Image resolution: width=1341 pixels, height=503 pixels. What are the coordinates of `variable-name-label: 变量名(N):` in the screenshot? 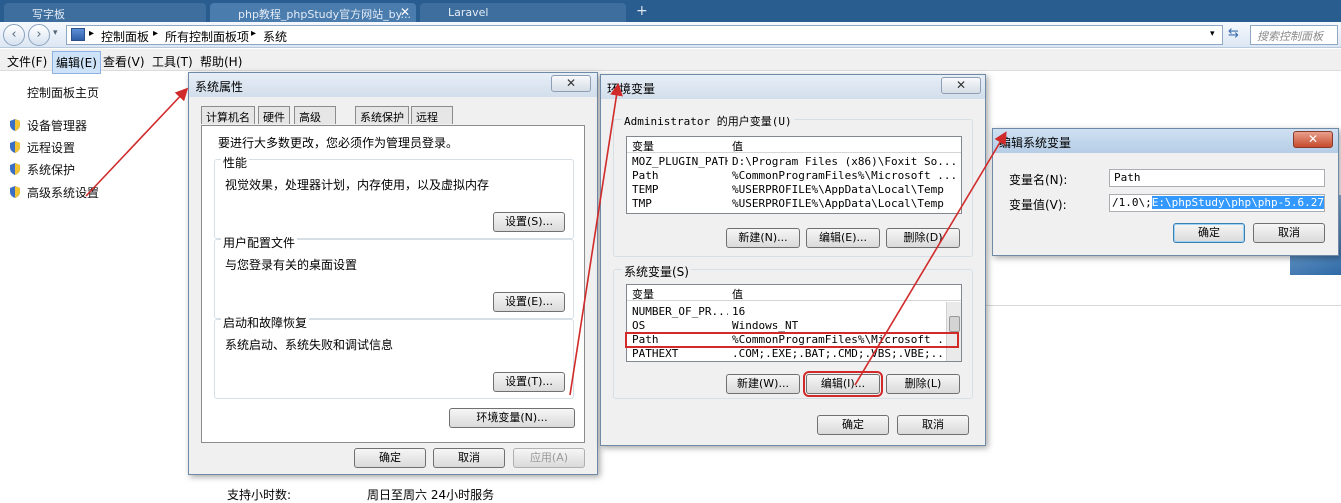 It's located at (1038, 180).